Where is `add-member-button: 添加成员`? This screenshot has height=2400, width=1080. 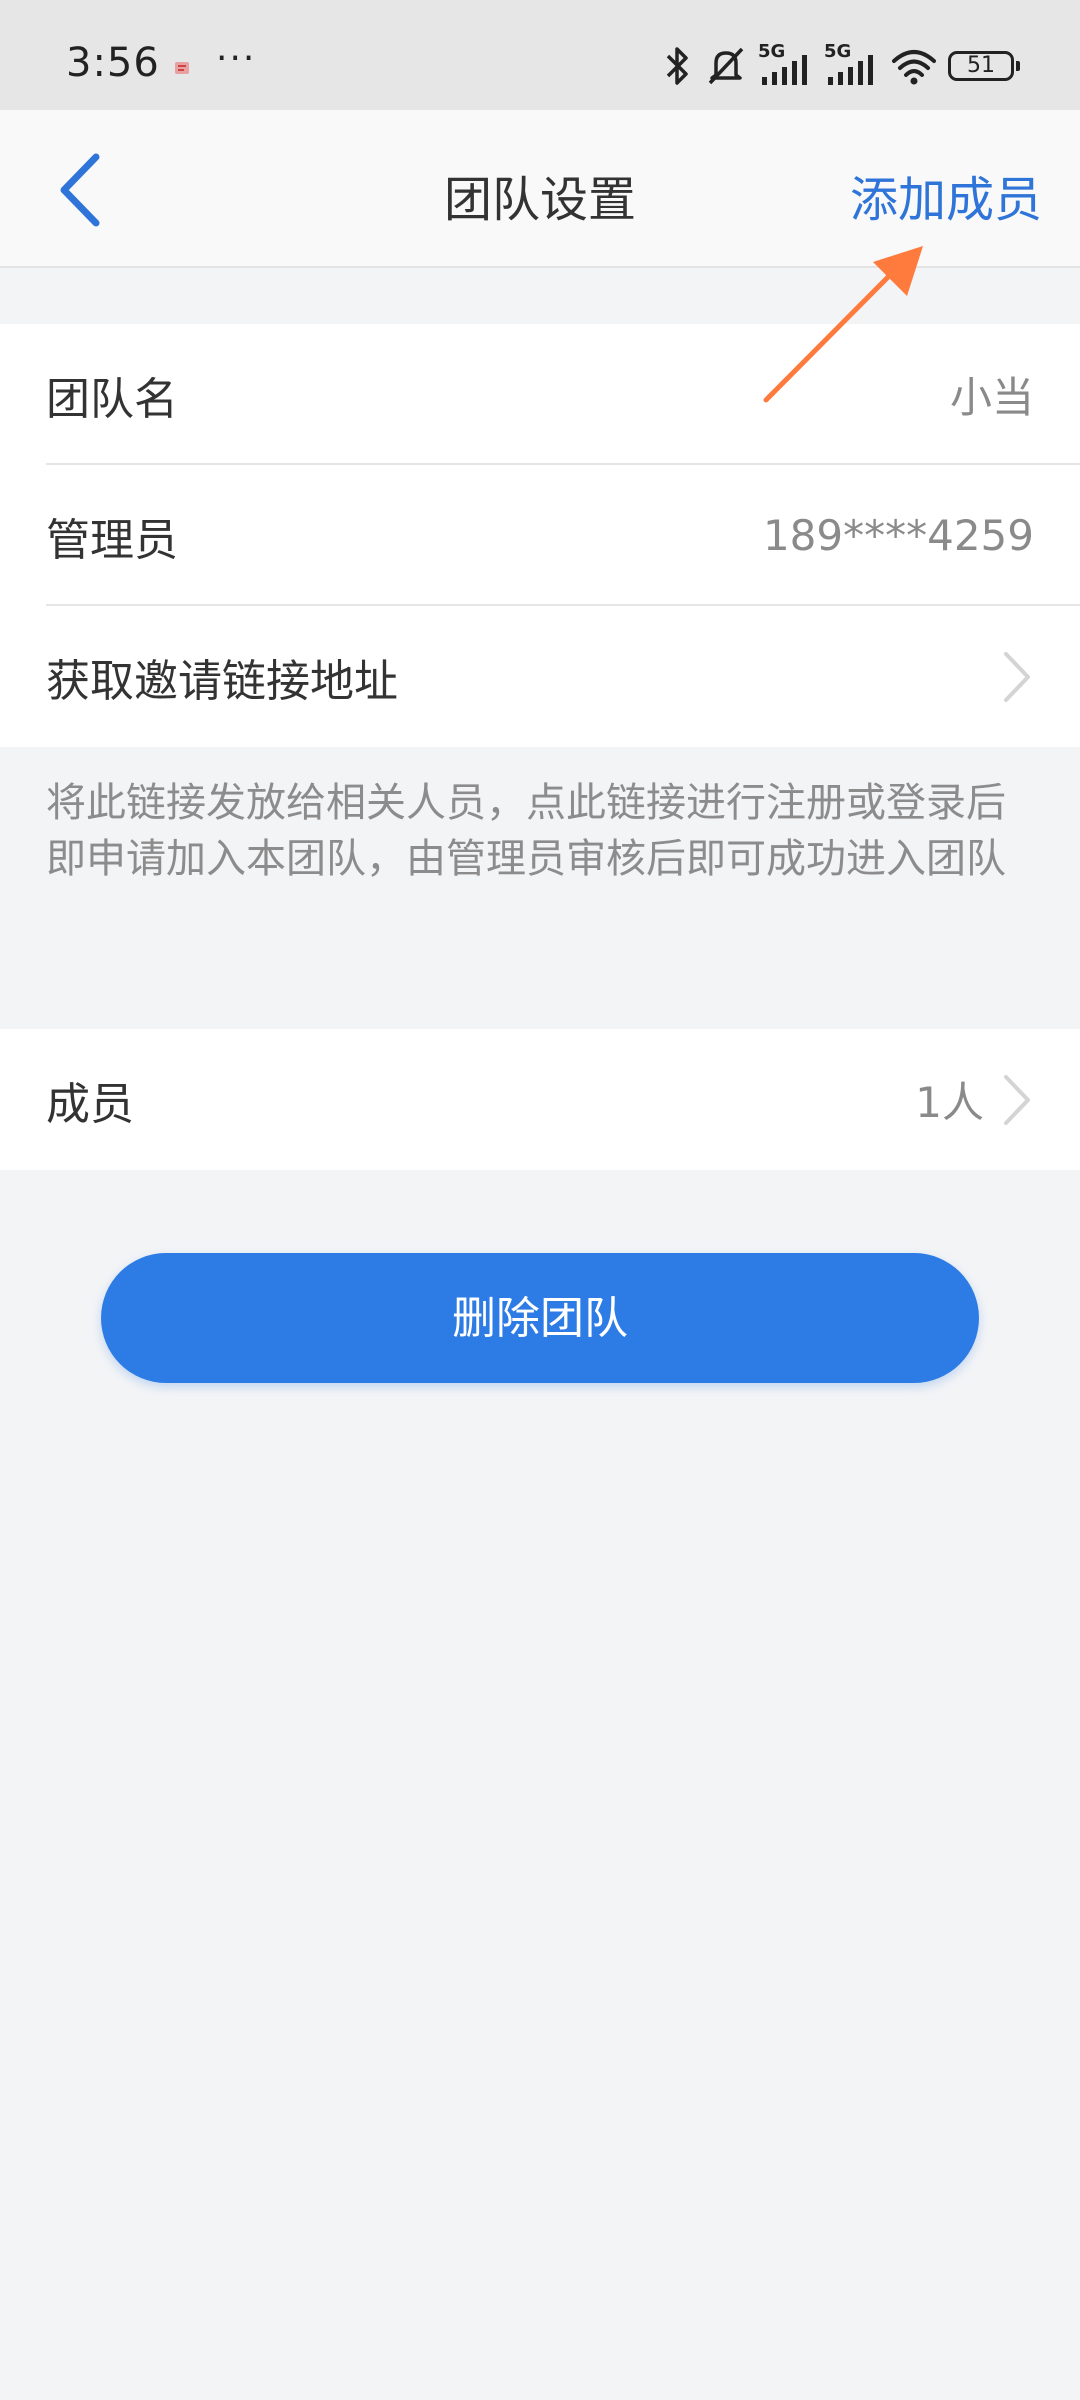 add-member-button: 添加成员 is located at coordinates (946, 195).